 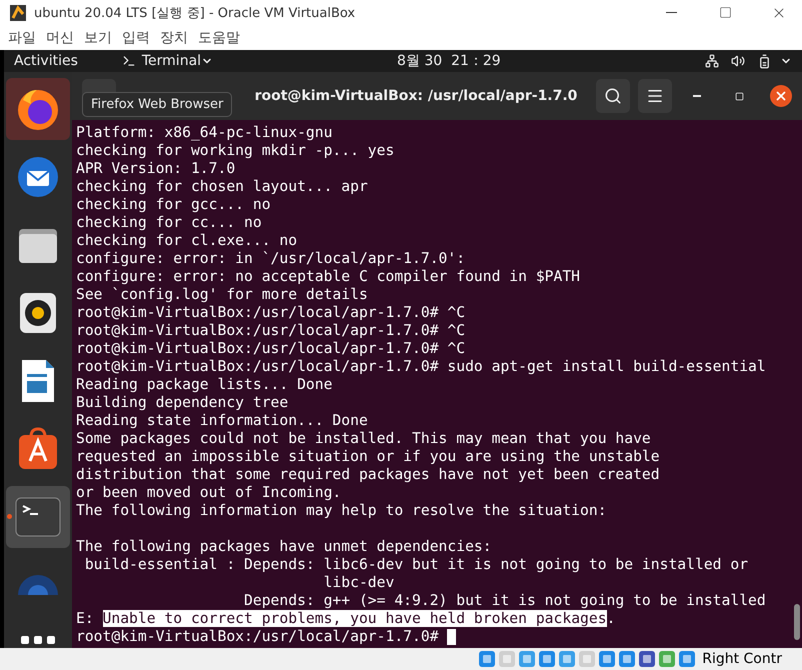 I want to click on scrollbar, so click(x=797, y=622).